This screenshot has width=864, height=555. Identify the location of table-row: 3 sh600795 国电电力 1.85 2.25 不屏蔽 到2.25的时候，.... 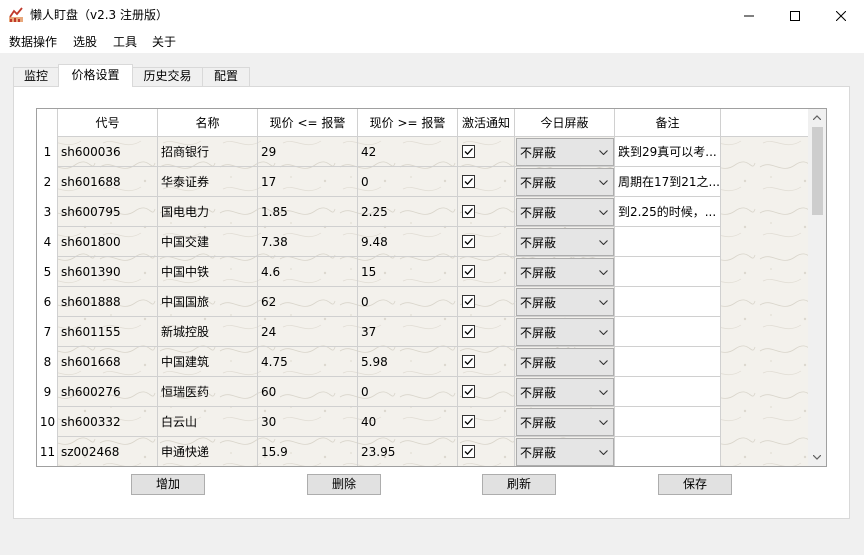
(422, 212).